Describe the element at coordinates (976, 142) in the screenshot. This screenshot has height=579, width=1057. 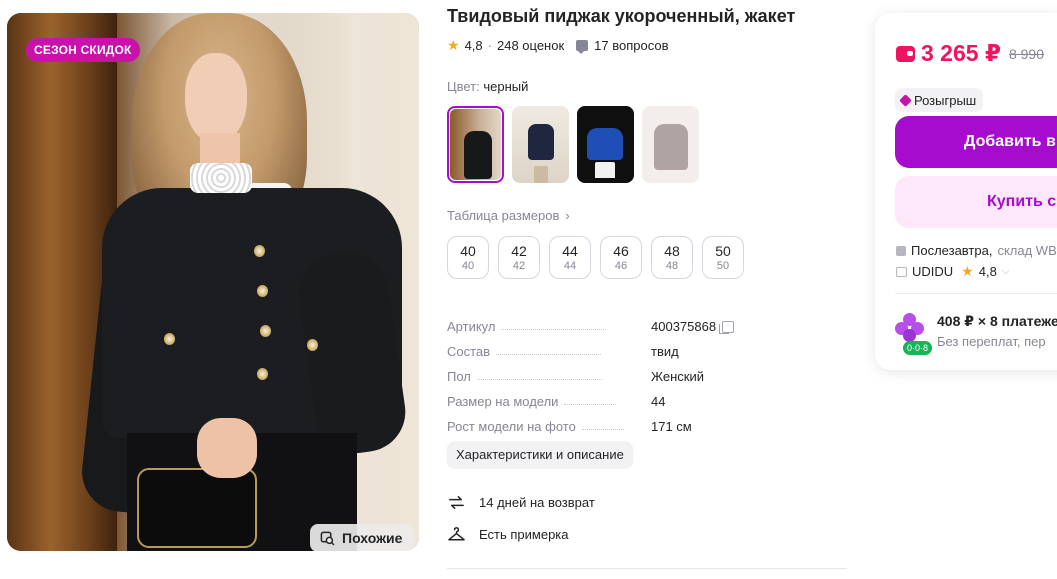
I see `add-to-cart-button: Добавить в` at that location.